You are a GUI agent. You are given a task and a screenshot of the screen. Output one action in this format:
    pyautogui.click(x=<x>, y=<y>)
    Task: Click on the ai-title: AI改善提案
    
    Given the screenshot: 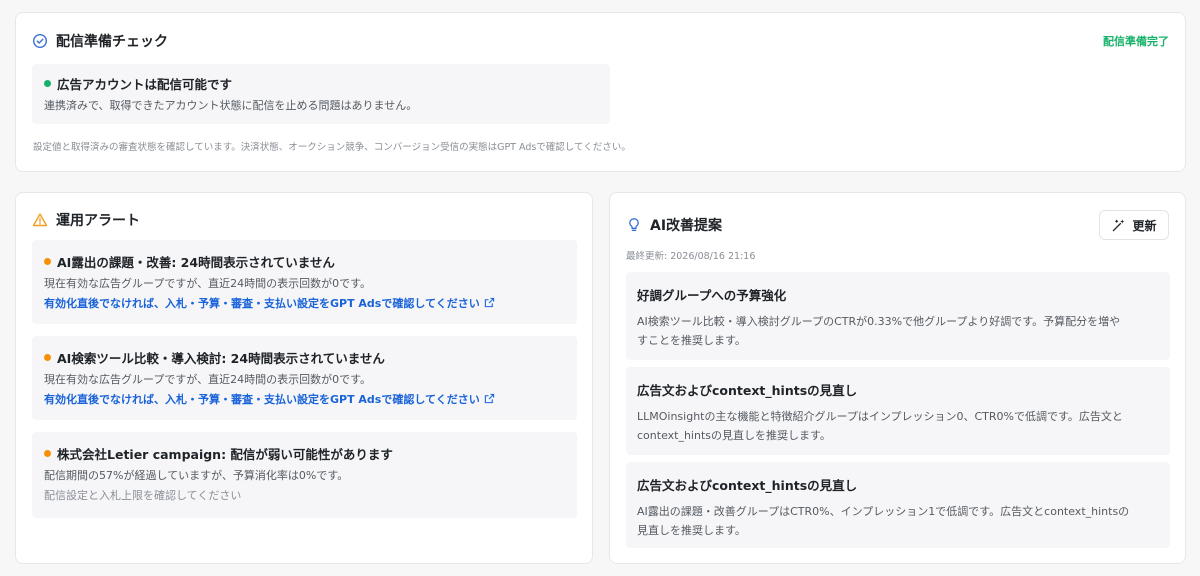 What is the action you would take?
    pyautogui.click(x=686, y=226)
    